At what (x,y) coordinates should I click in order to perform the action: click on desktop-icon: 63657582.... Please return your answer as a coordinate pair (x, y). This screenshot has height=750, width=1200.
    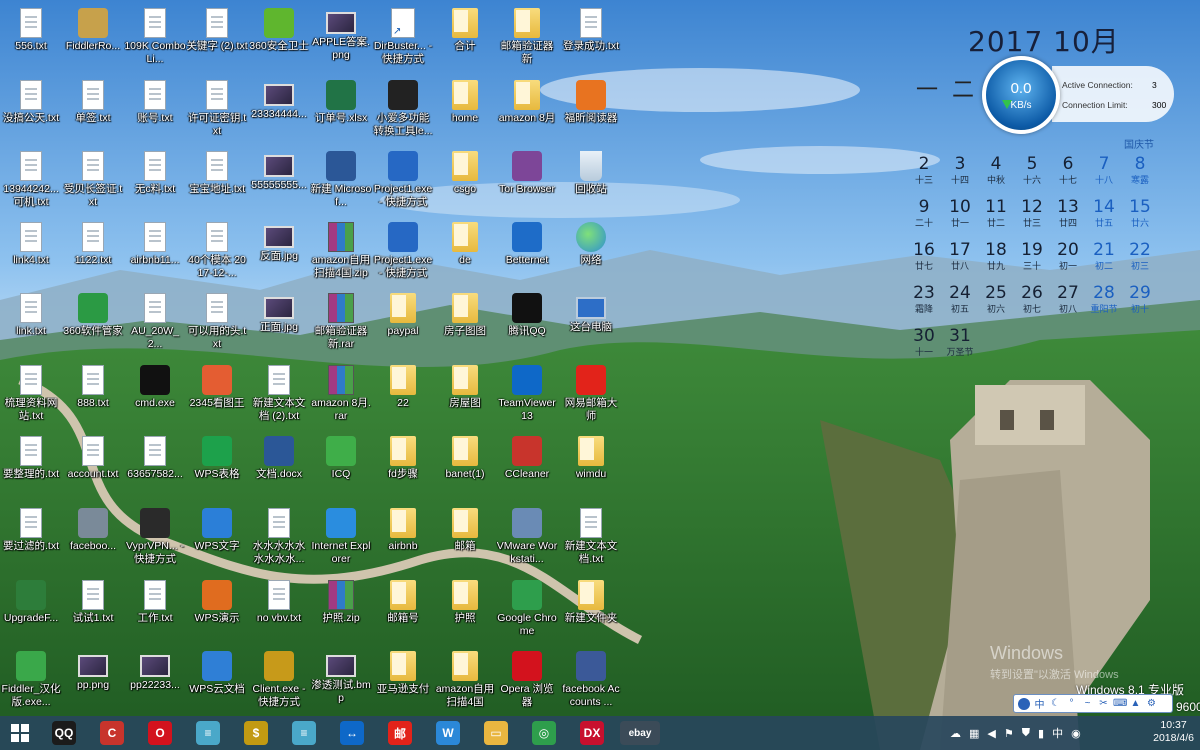
    Looking at the image, I should click on (155, 466).